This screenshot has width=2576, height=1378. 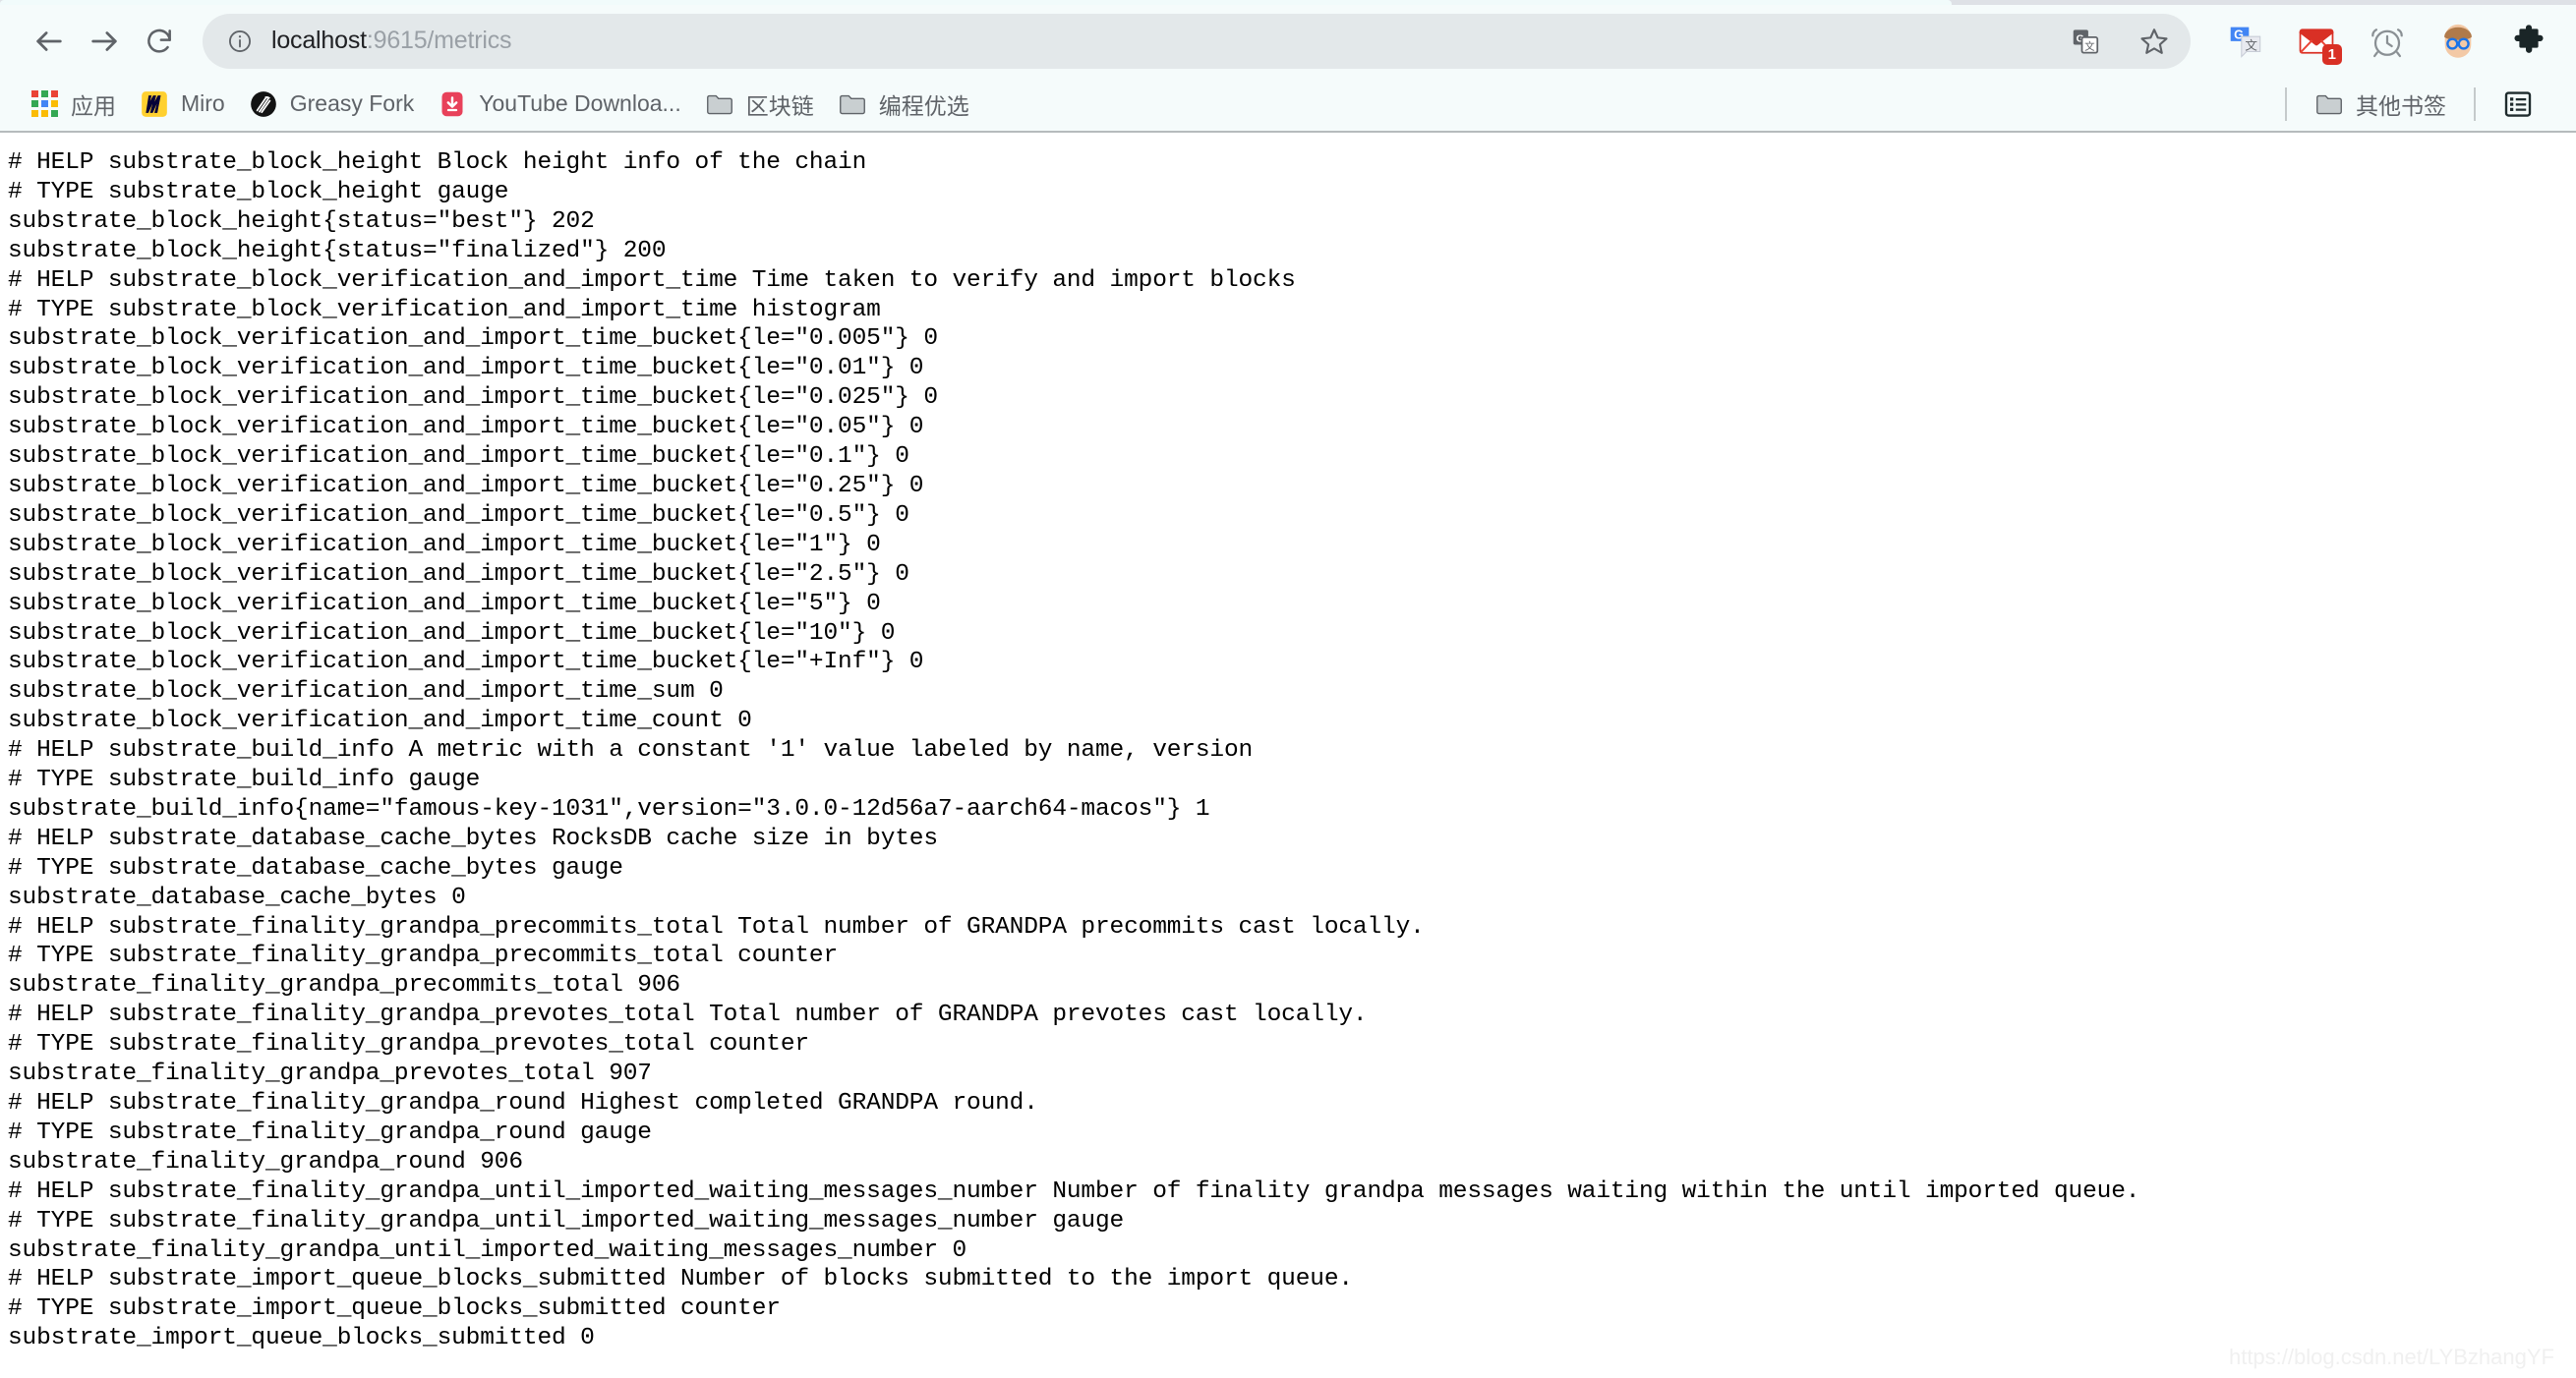 I want to click on bookmark-label: Greasy Fork, so click(x=352, y=103).